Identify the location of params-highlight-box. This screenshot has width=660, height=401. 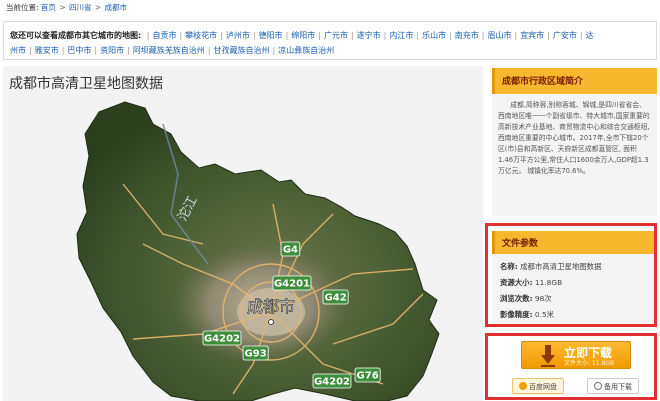
(571, 275).